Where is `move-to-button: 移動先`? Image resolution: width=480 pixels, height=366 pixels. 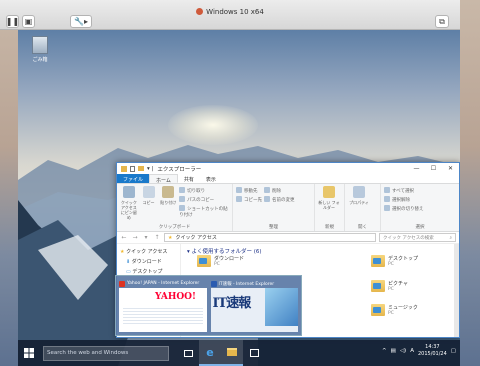 move-to-button: 移動先 is located at coordinates (249, 190).